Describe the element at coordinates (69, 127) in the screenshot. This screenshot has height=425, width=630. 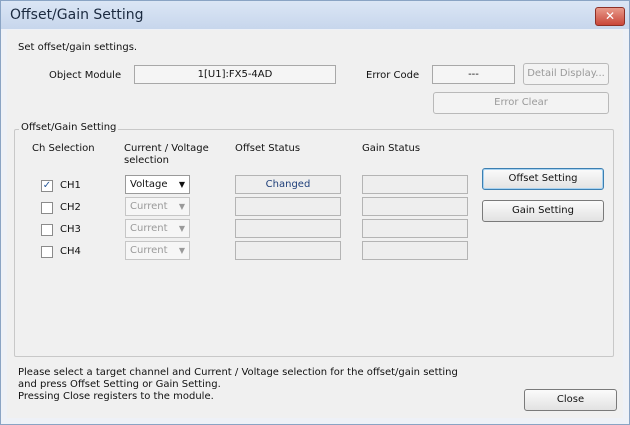
I see `groupbox-title: Offset/Gain Setting` at that location.